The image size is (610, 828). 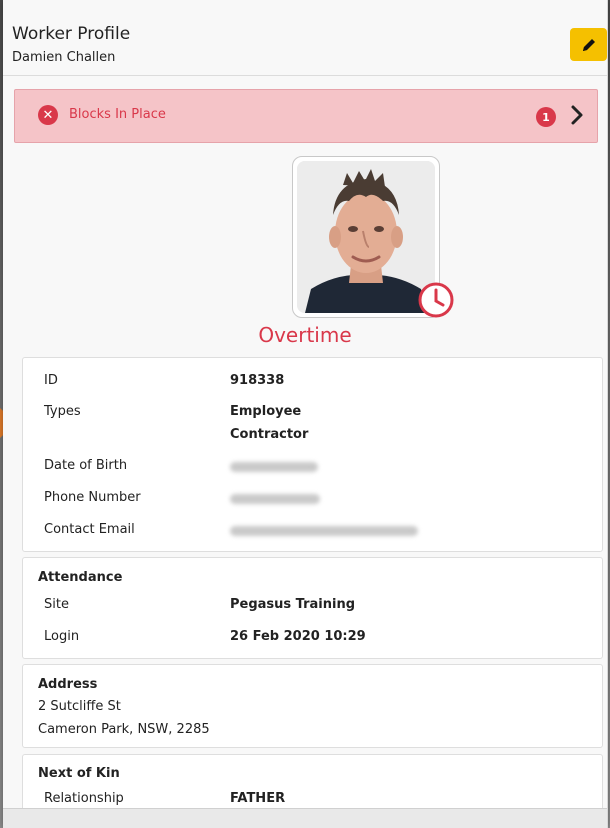 What do you see at coordinates (436, 300) in the screenshot?
I see `clock-icon` at bounding box center [436, 300].